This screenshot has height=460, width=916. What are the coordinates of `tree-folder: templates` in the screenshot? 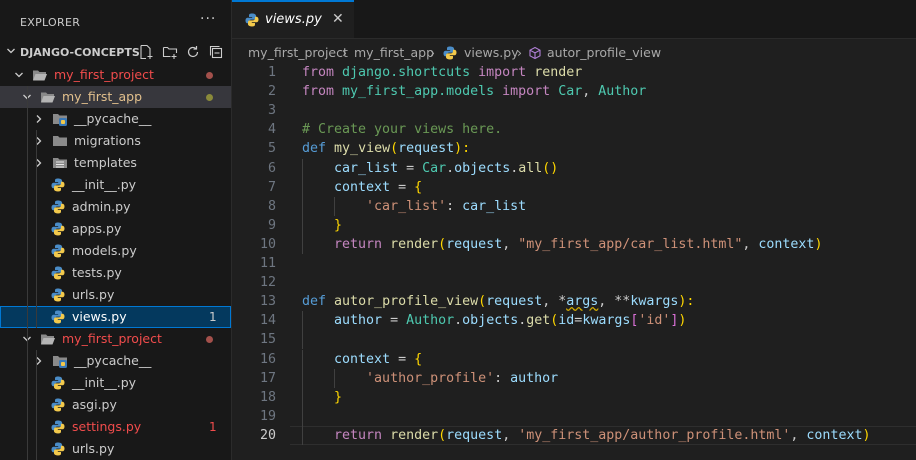 It's located at (115, 163).